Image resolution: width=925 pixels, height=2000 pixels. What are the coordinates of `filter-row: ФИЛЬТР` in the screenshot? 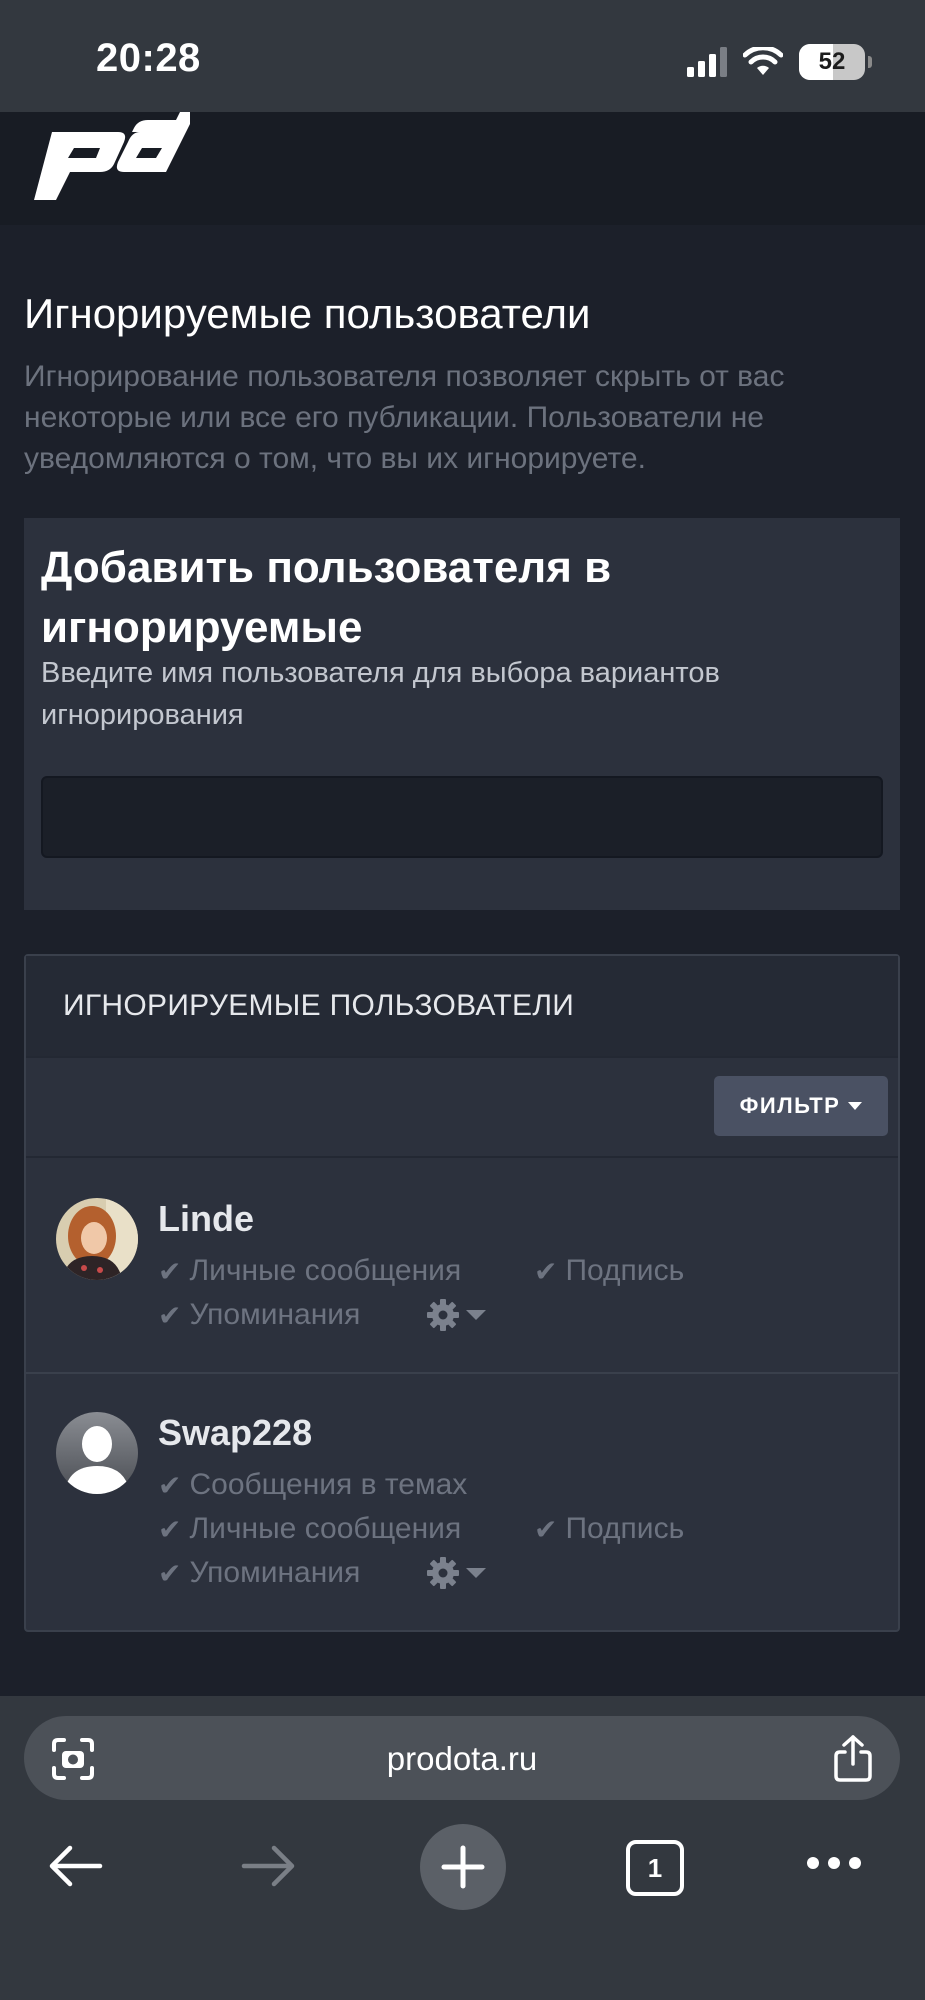 It's located at (462, 1108).